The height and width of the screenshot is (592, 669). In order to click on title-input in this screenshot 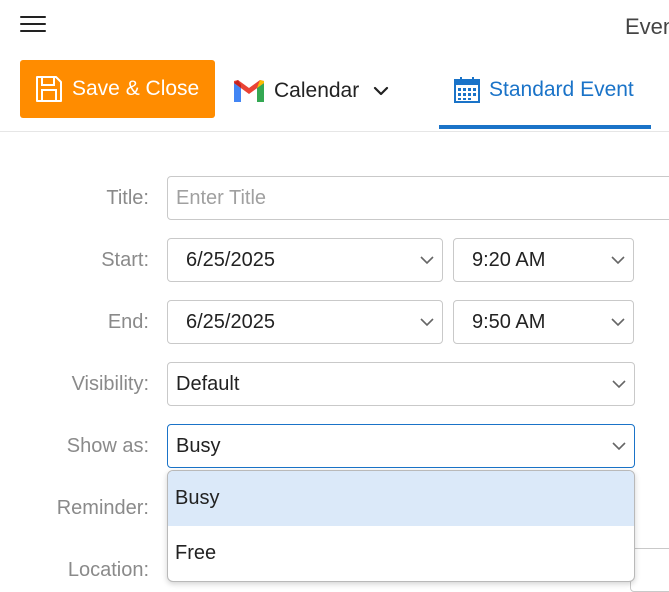, I will do `click(418, 198)`.